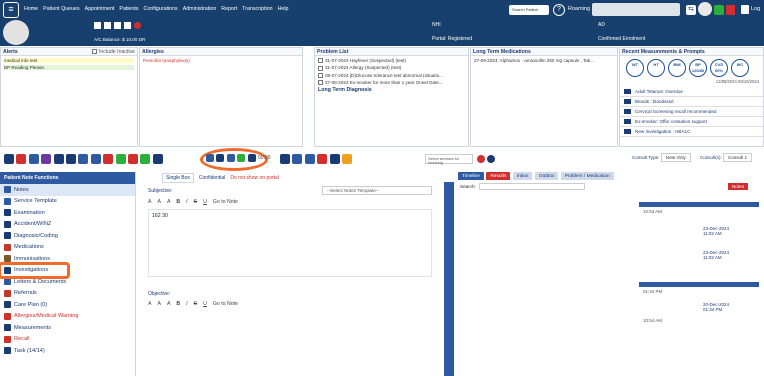 The height and width of the screenshot is (376, 764). I want to click on forward-icon, so click(9, 159).